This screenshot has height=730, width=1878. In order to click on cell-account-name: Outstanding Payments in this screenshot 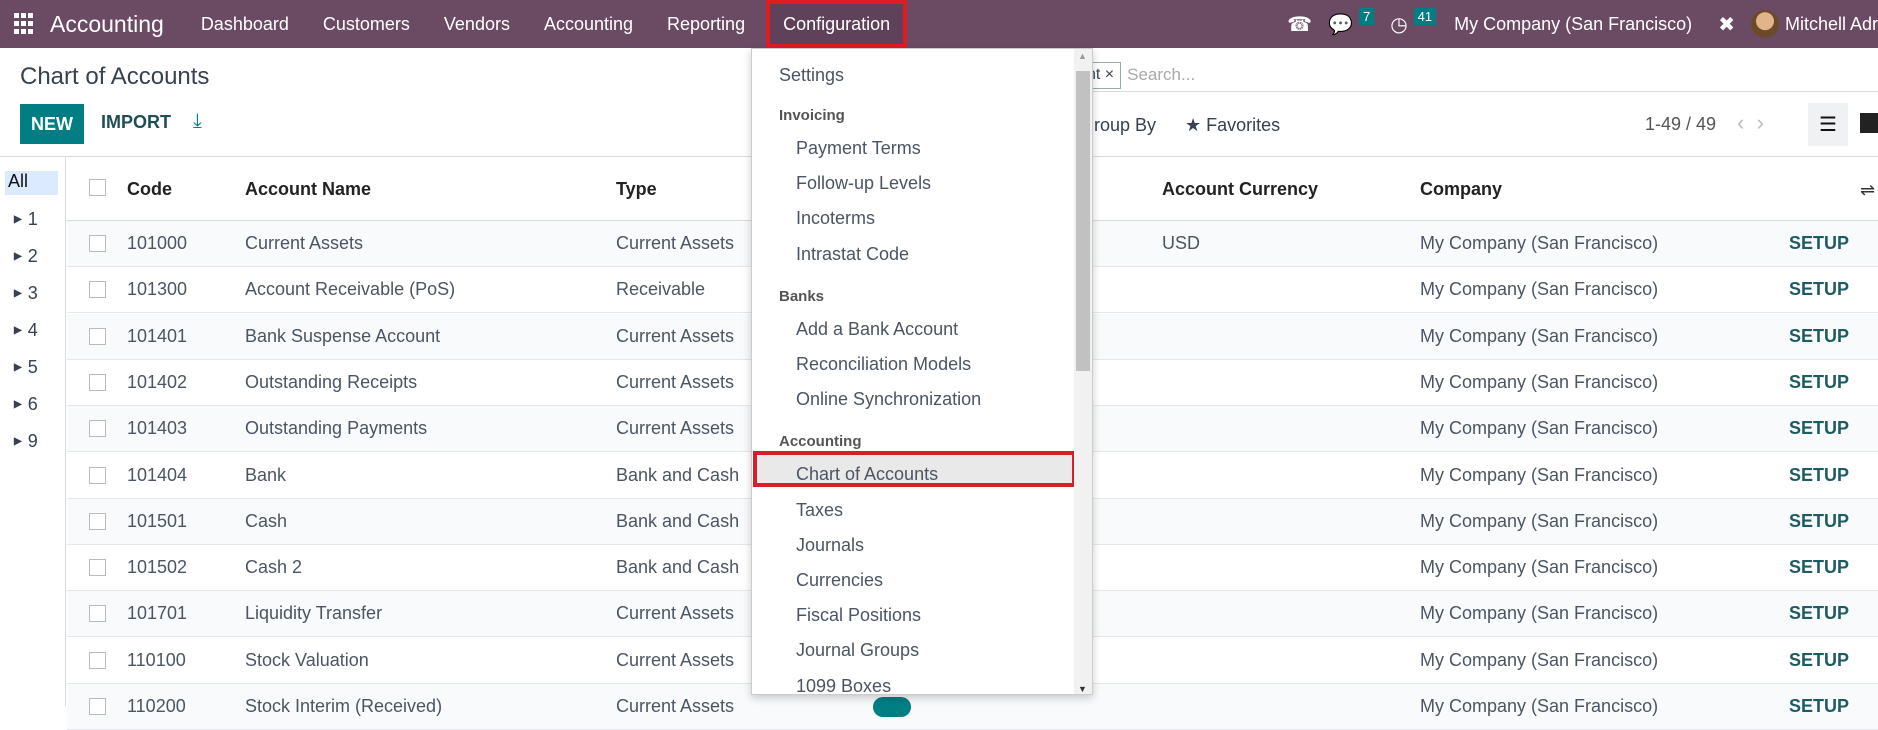, I will do `click(336, 428)`.